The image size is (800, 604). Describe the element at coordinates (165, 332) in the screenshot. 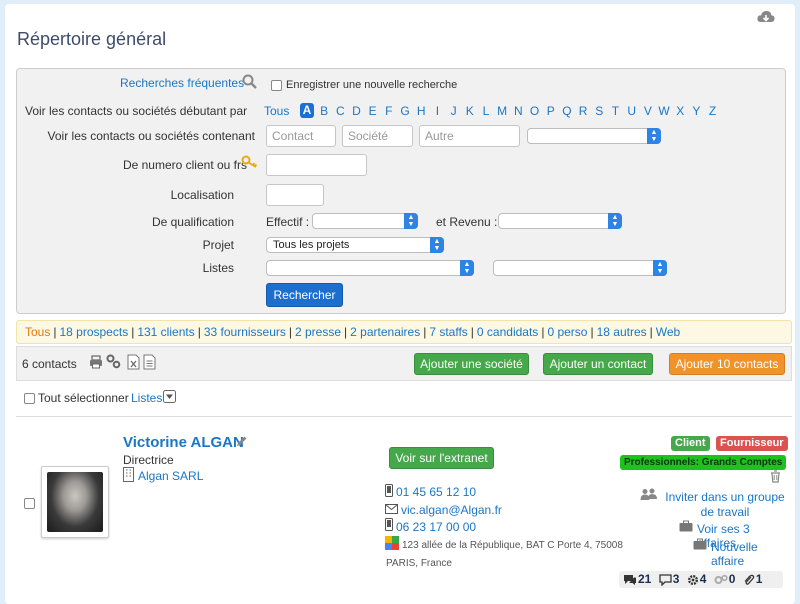

I see `filter-link: 131 clients` at that location.